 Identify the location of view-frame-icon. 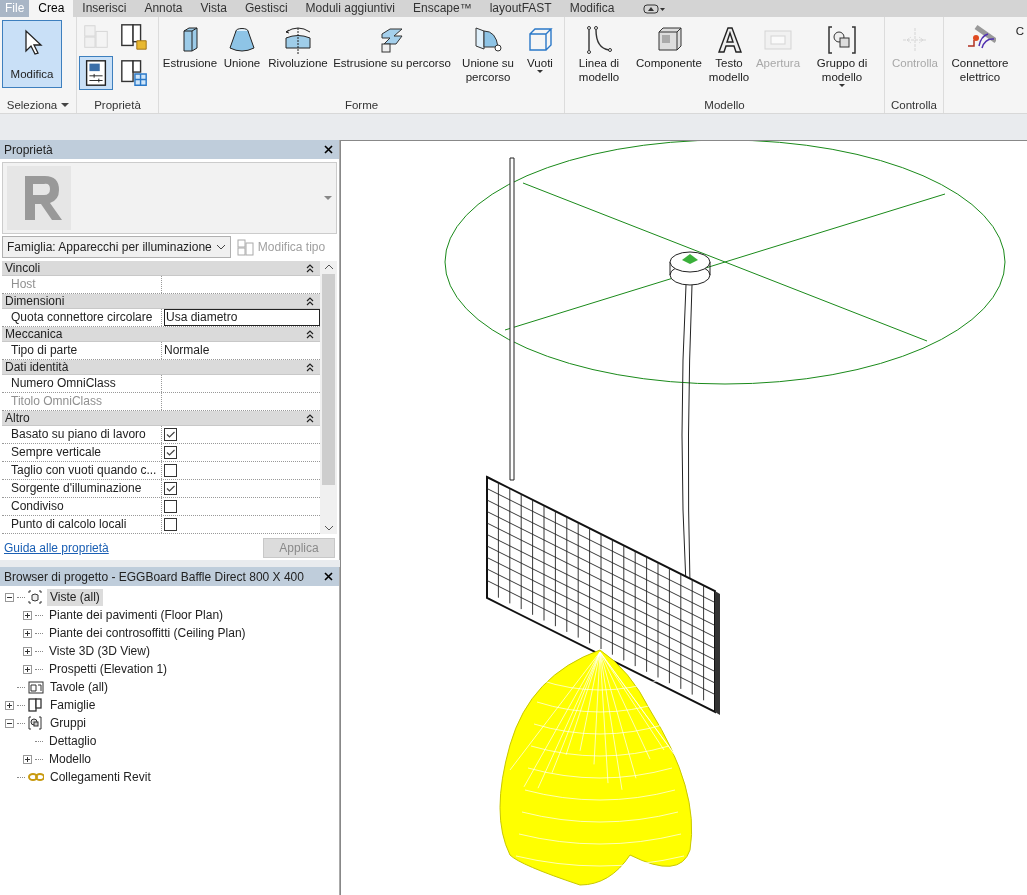
(36, 597).